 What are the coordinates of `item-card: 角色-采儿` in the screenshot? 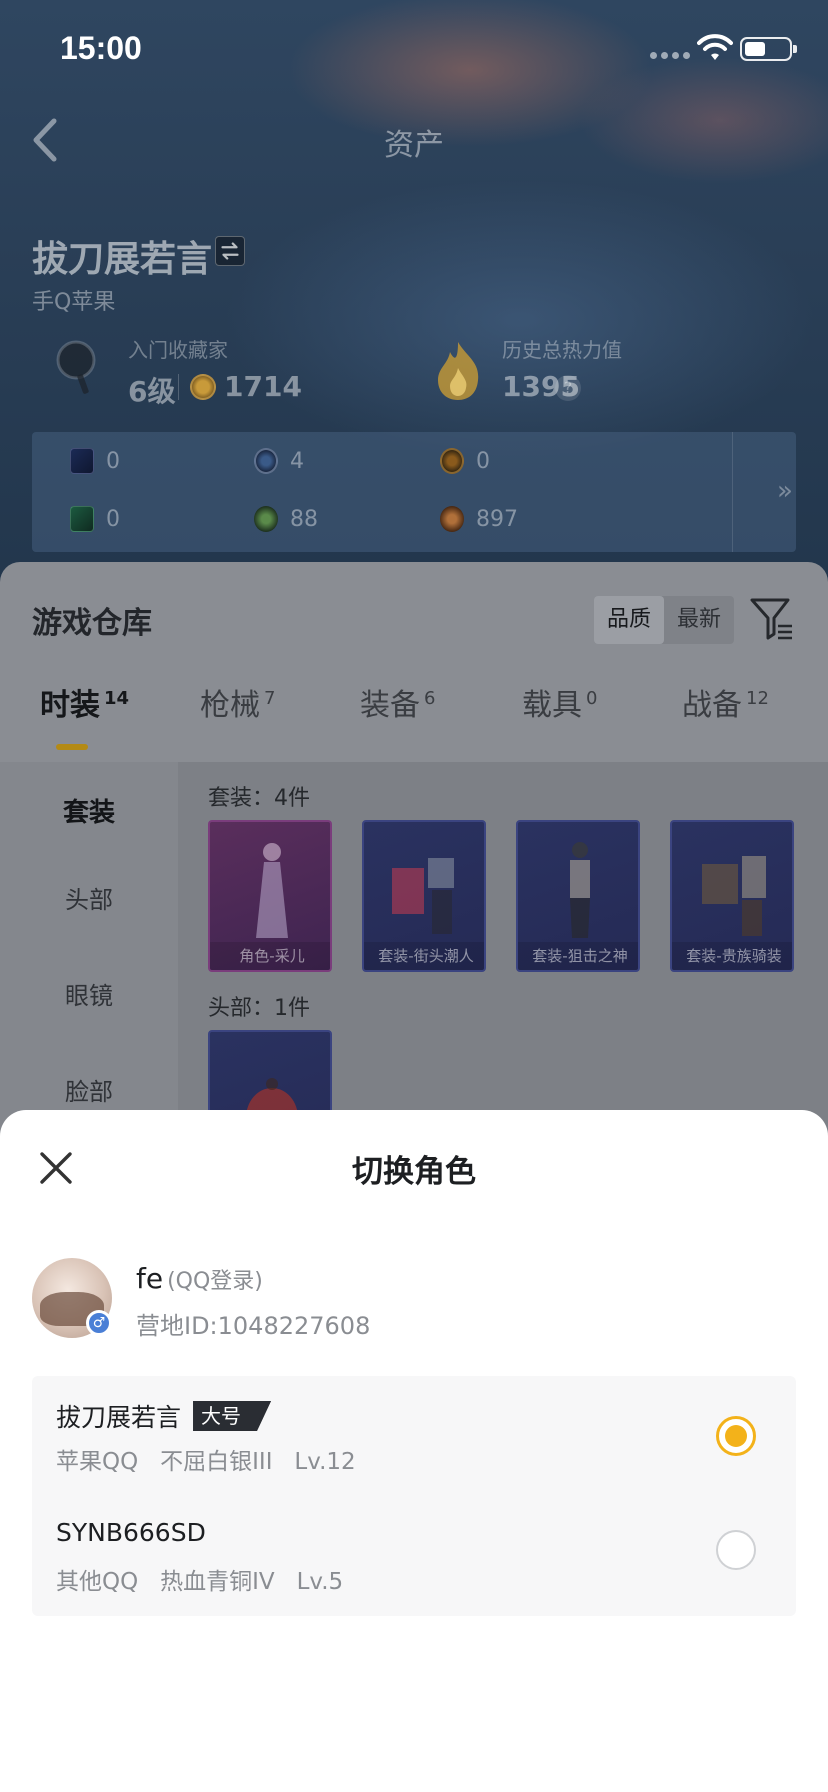 It's located at (270, 896).